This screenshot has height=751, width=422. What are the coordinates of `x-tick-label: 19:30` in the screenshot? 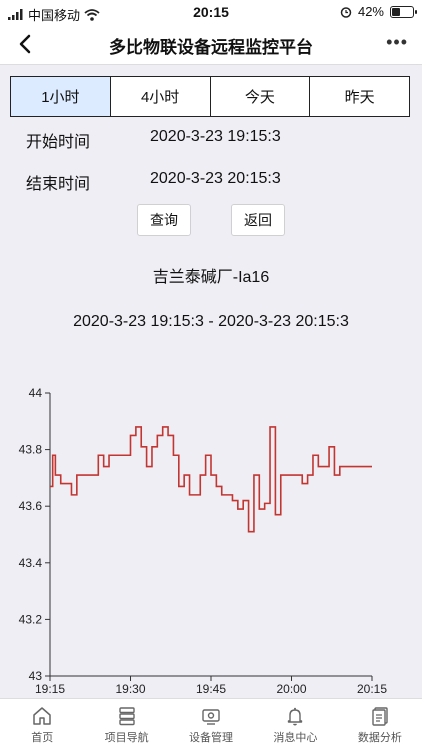 It's located at (130, 689).